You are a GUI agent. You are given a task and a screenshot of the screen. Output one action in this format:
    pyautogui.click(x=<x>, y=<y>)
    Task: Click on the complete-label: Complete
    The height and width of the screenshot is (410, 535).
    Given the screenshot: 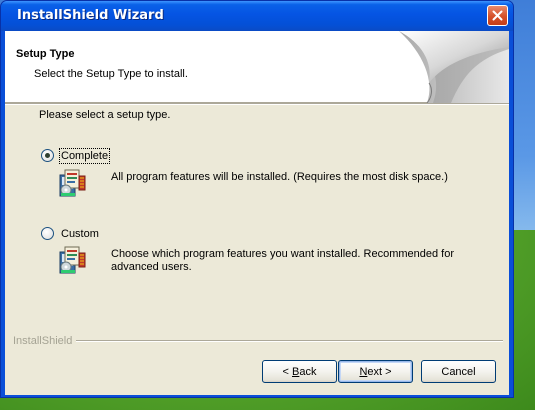 What is the action you would take?
    pyautogui.click(x=84, y=155)
    